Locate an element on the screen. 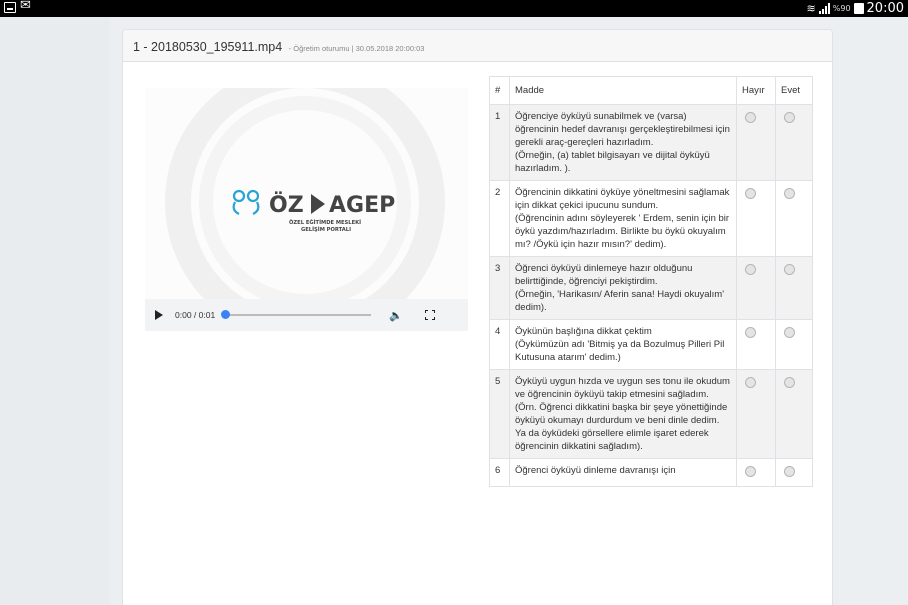  column-header-number: # is located at coordinates (499, 90).